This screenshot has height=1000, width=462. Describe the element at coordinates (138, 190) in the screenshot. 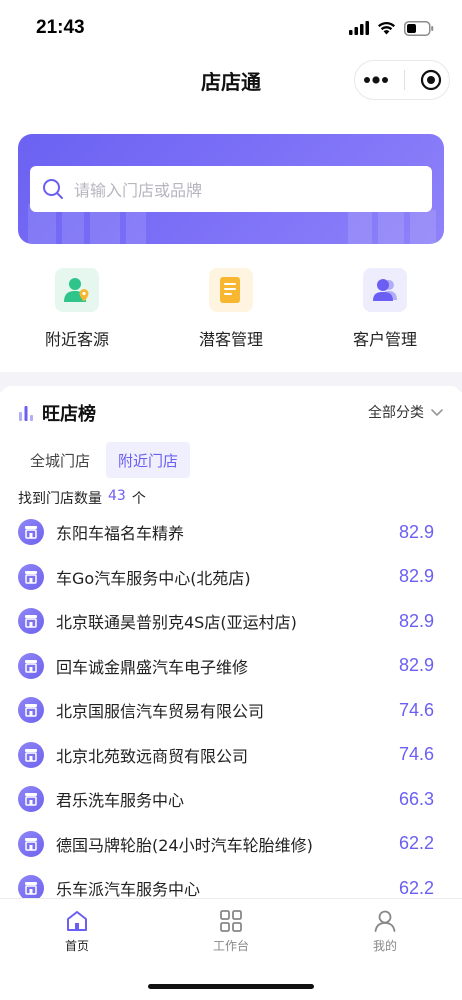

I see `search-placeholder: 请输入门店或品牌` at that location.